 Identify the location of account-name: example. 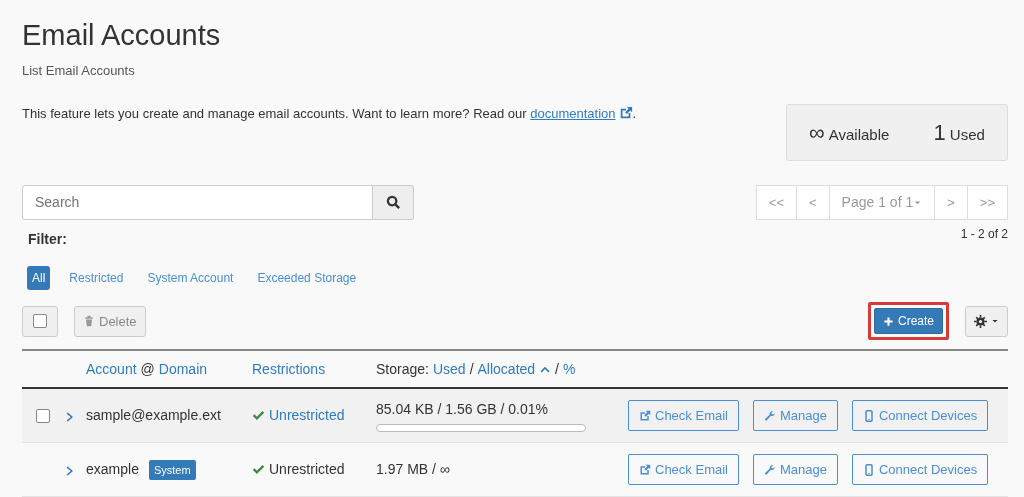
(112, 470).